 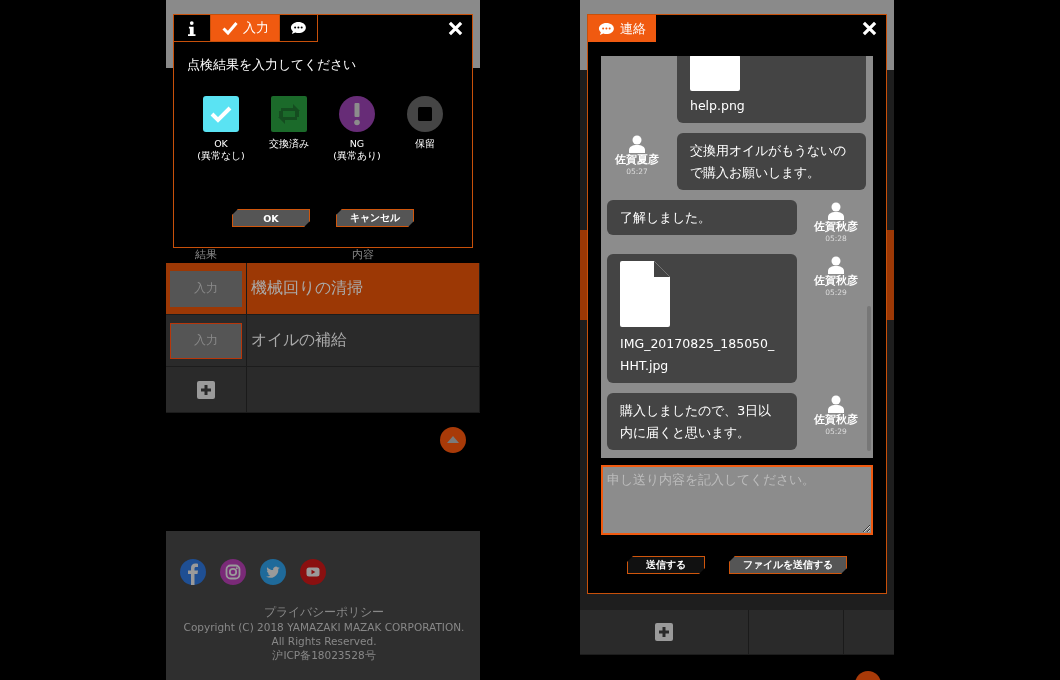 What do you see at coordinates (715, 73) in the screenshot?
I see `image-thumbnail-icon` at bounding box center [715, 73].